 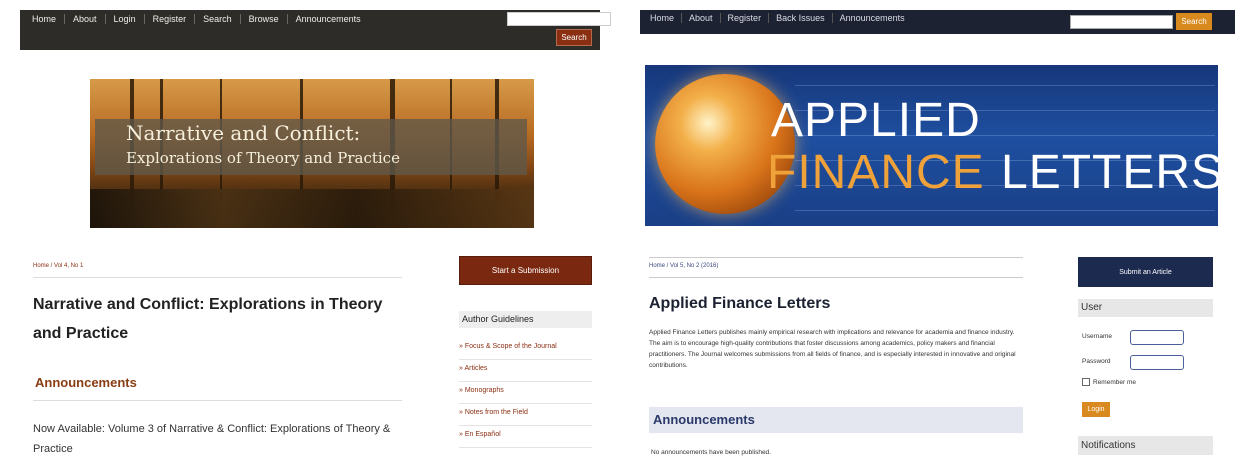 What do you see at coordinates (1145, 308) in the screenshot?
I see `user-heading: User` at bounding box center [1145, 308].